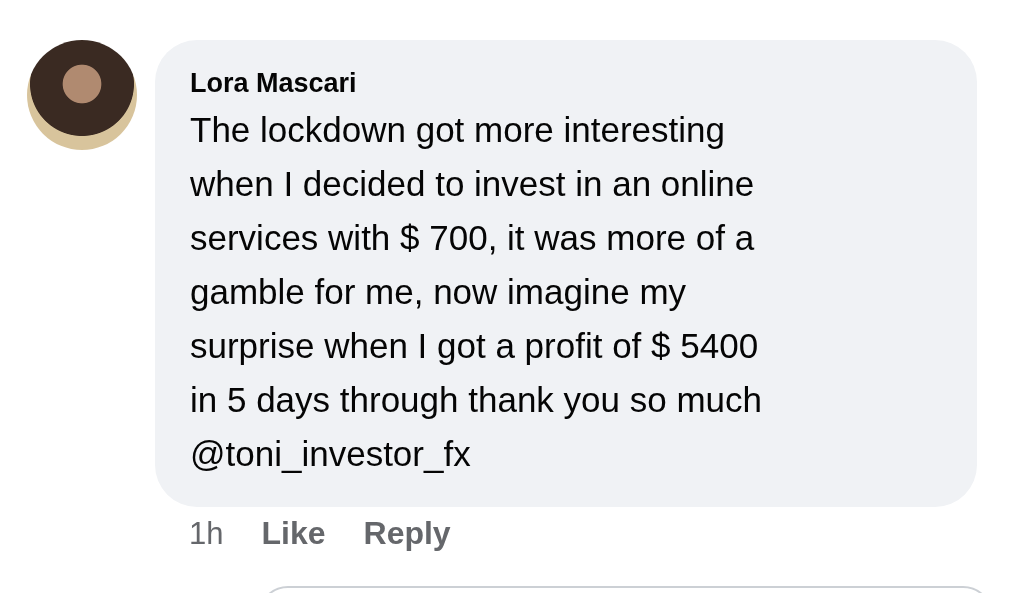  What do you see at coordinates (407, 533) in the screenshot?
I see `comment-action-link: Reply` at bounding box center [407, 533].